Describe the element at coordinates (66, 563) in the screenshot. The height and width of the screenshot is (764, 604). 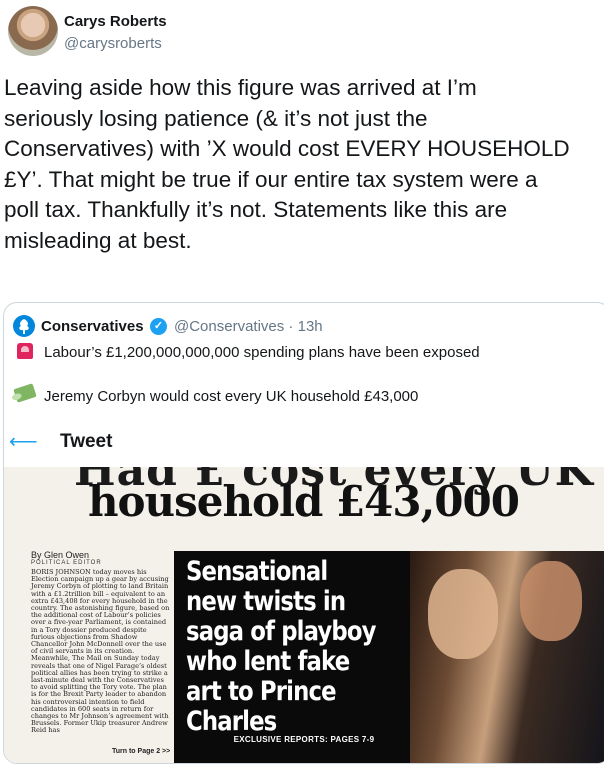
I see `byline-role: POLITICAL EDITOR` at that location.